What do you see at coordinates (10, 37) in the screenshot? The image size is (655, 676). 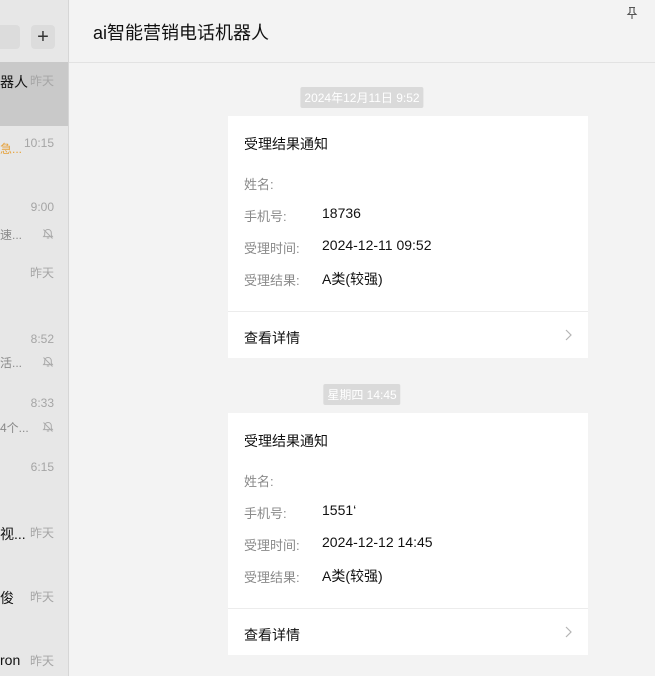 I see `search-input` at bounding box center [10, 37].